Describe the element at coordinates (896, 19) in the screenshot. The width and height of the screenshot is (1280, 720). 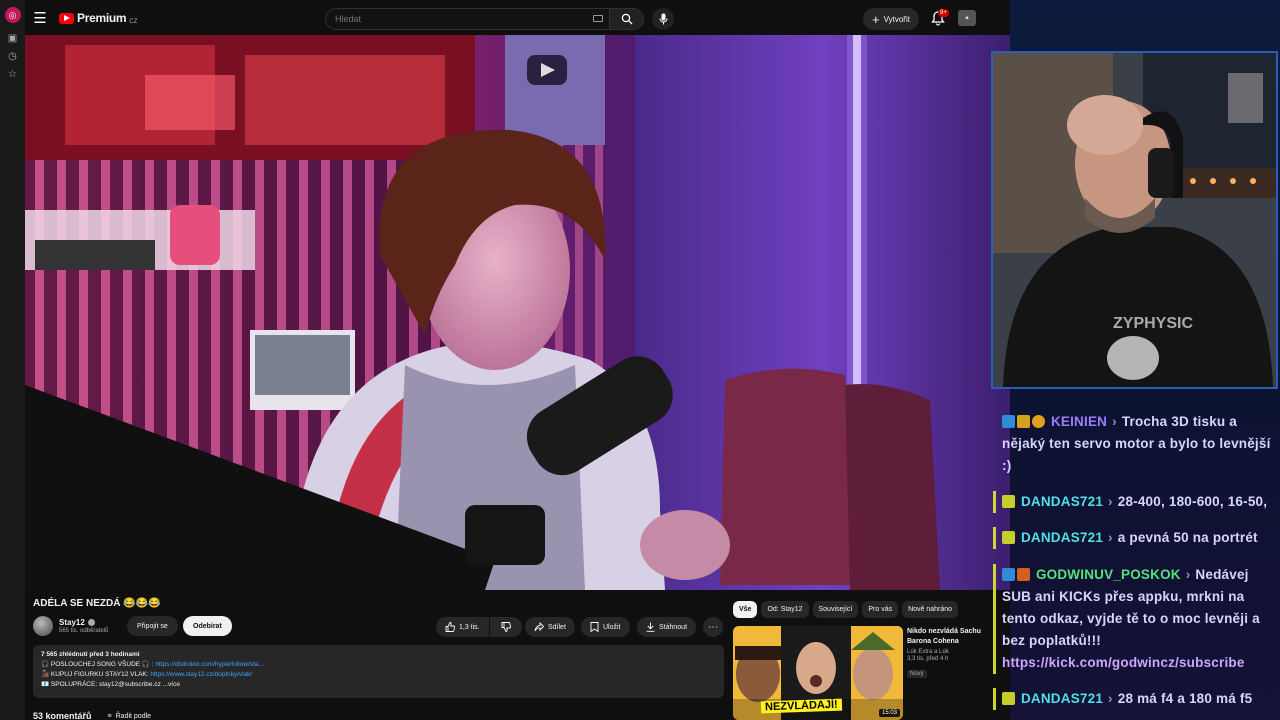
I see `create-label: Vytvořit` at that location.